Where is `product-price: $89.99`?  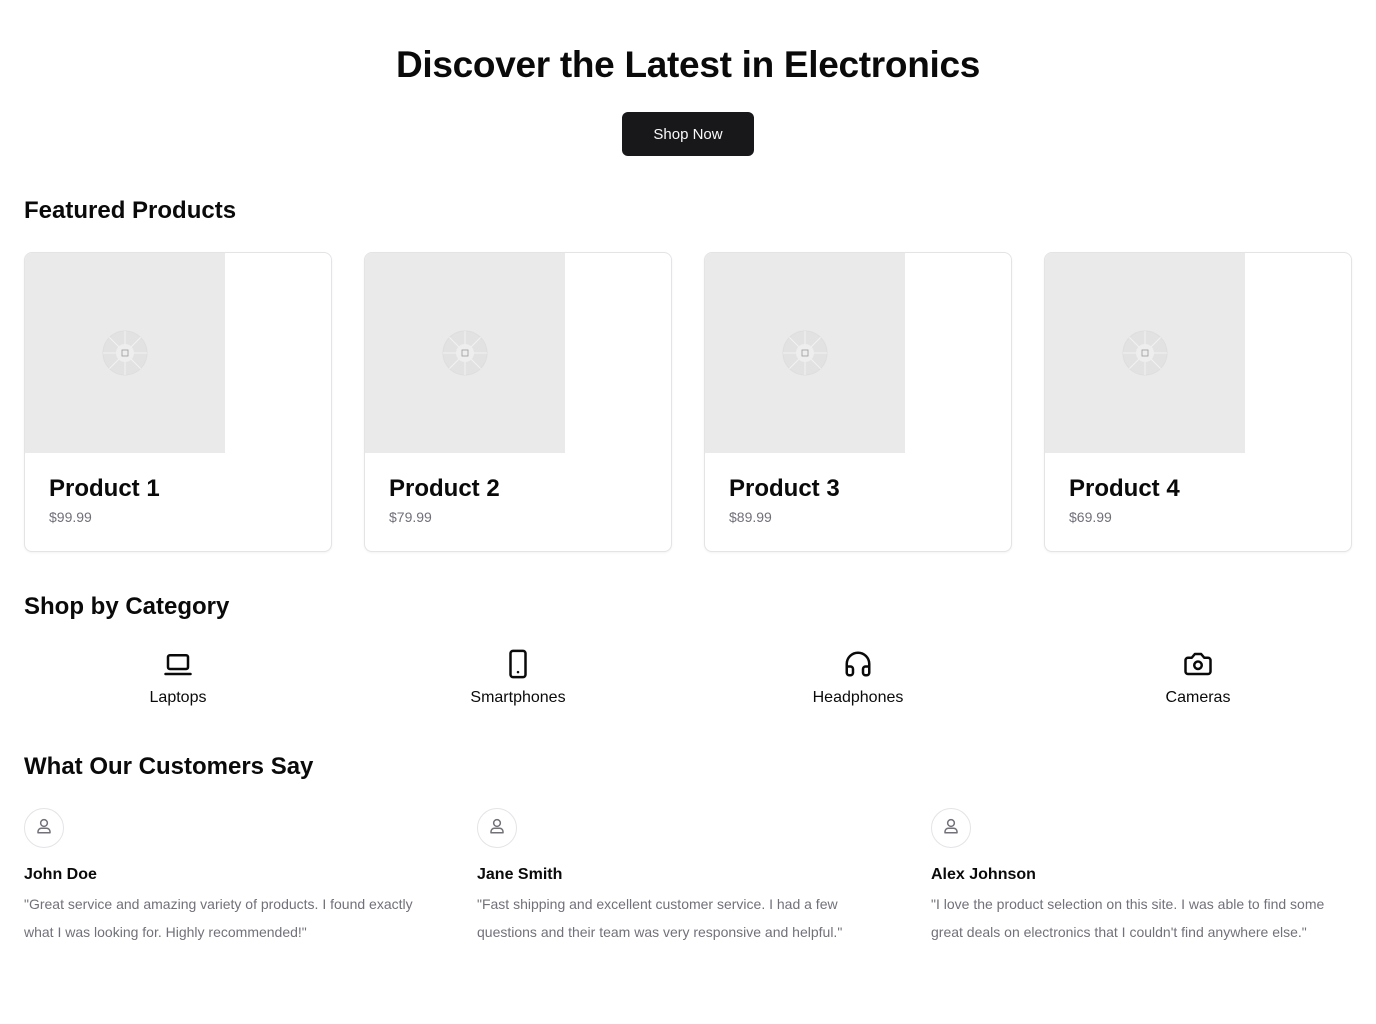 product-price: $89.99 is located at coordinates (750, 517).